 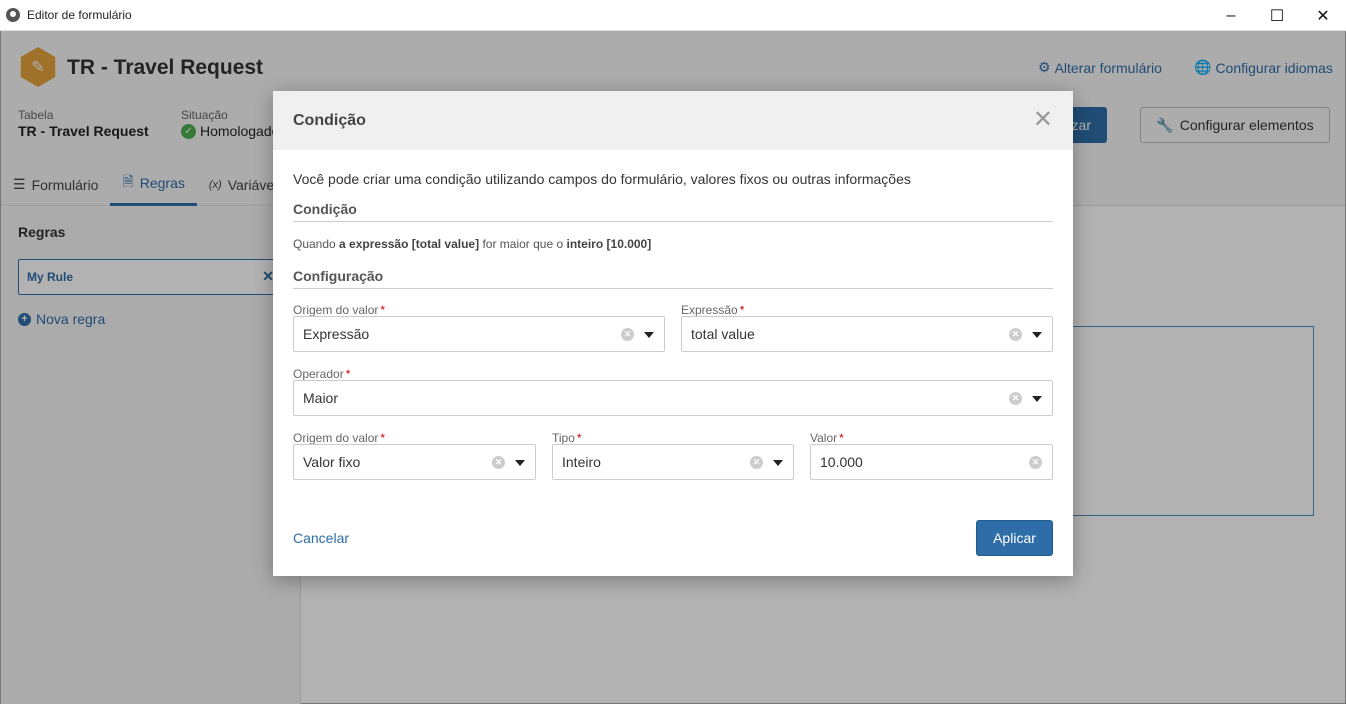 I want to click on window-controls: – ☐ ✕, so click(x=1277, y=15).